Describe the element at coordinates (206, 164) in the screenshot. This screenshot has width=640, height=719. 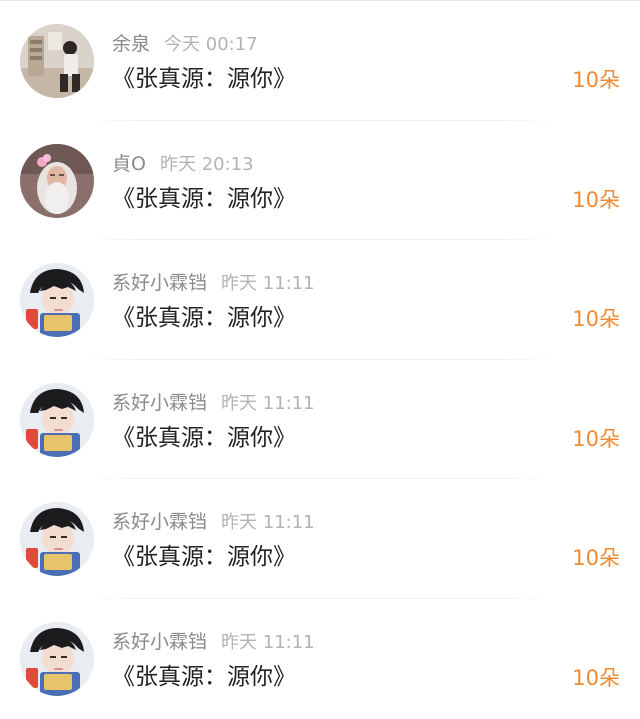
I see `timestamp: 昨天 20:13` at that location.